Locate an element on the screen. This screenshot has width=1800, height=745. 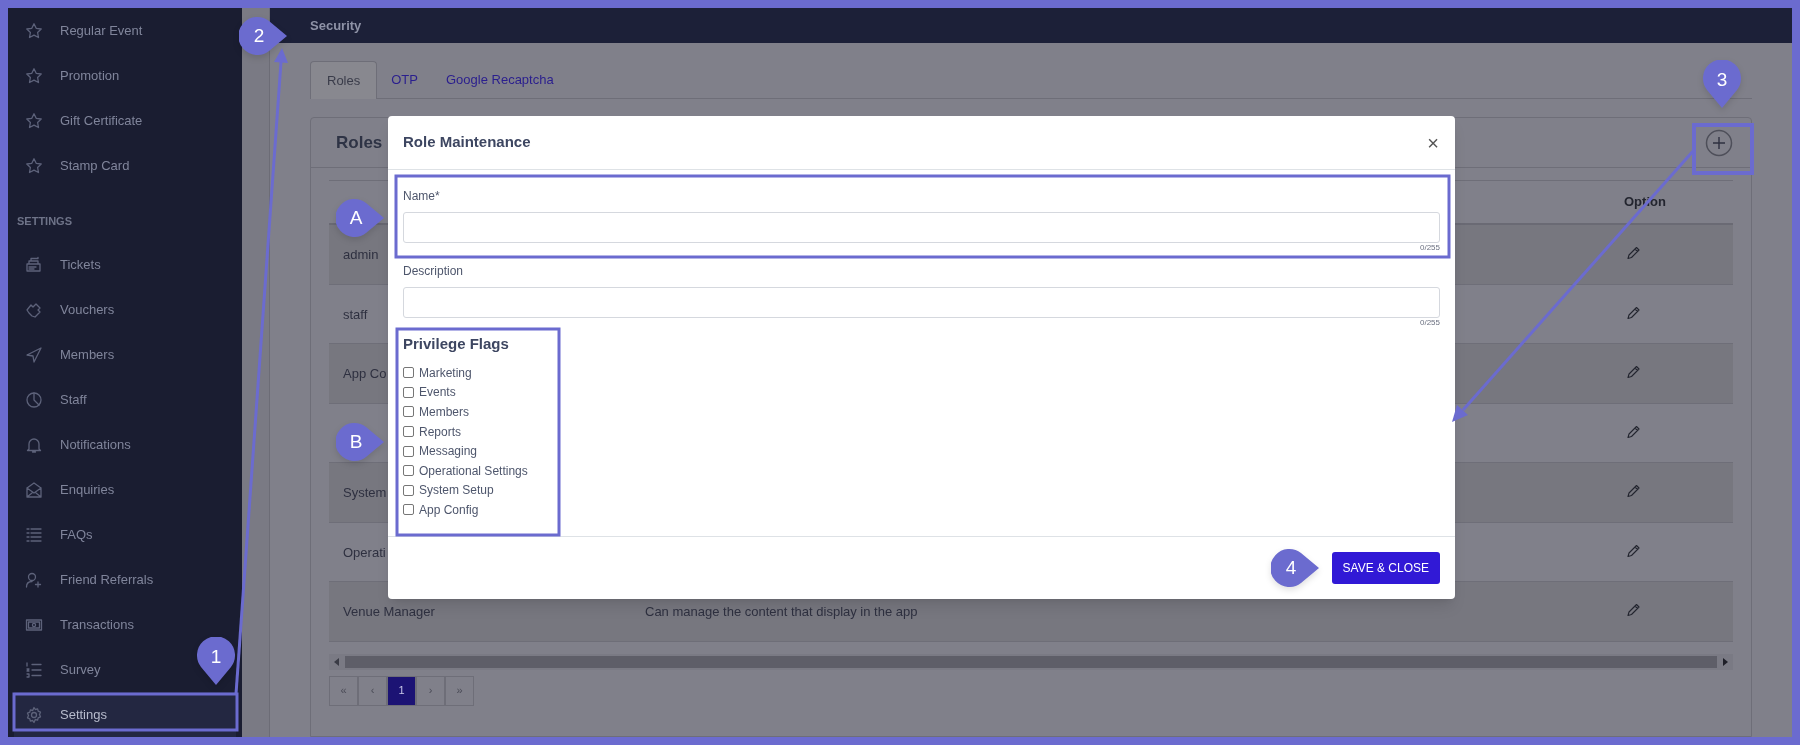
checkbox-label: Marketing is located at coordinates (445, 373).